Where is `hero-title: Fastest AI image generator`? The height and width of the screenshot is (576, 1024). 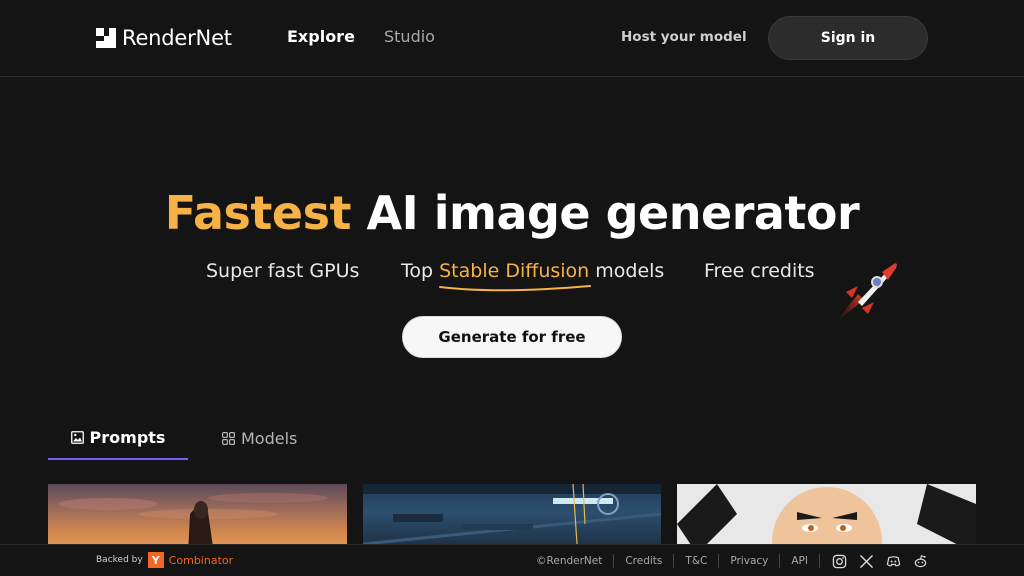
hero-title: Fastest AI image generator is located at coordinates (512, 213).